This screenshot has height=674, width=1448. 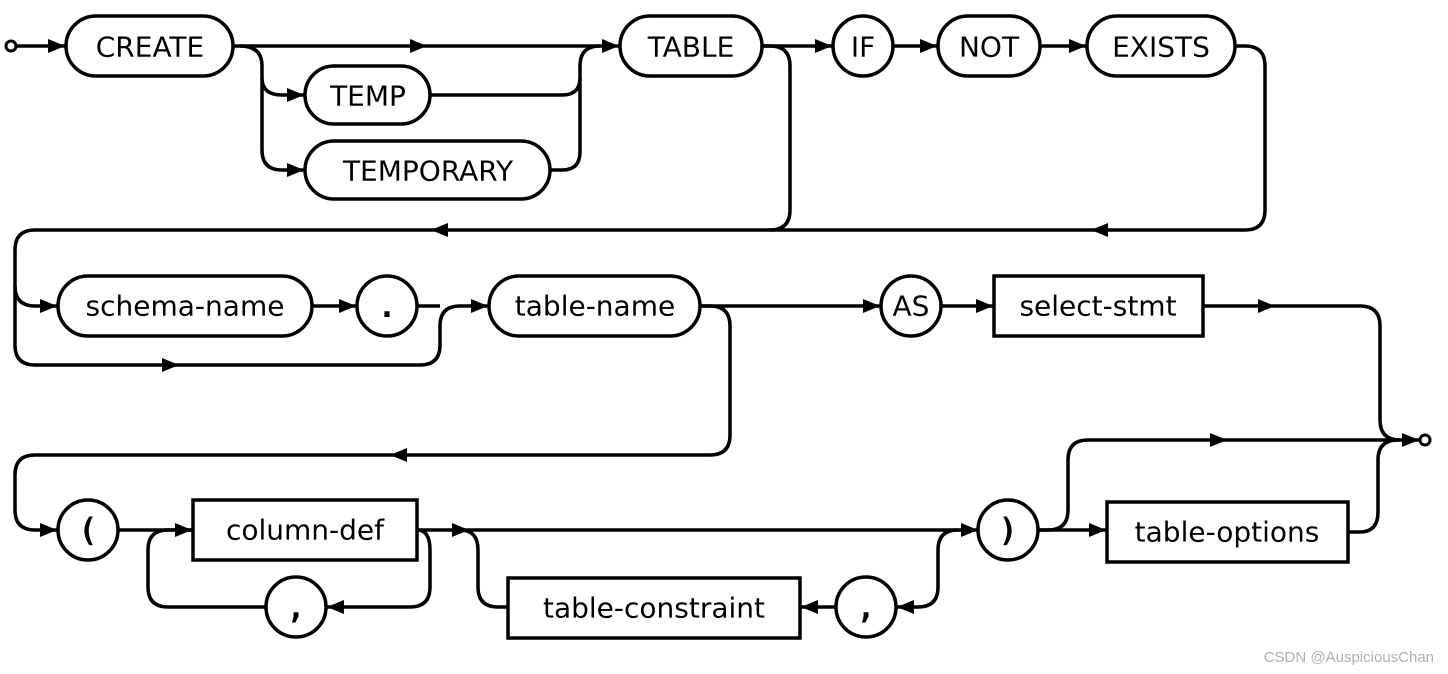 I want to click on keyword-create: CREATE, so click(x=149, y=46).